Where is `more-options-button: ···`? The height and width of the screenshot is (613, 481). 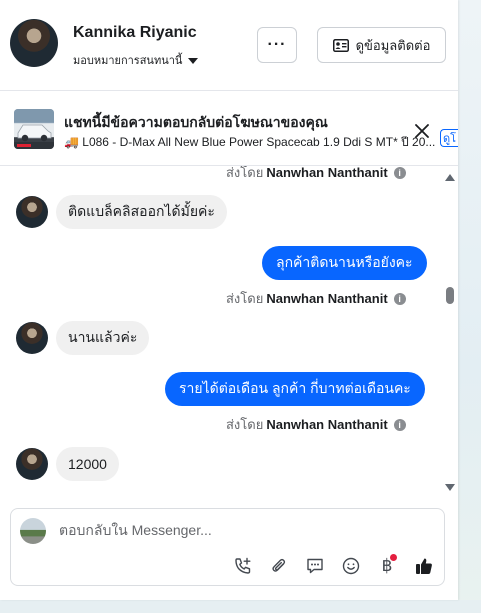
more-options-button: ··· is located at coordinates (277, 45).